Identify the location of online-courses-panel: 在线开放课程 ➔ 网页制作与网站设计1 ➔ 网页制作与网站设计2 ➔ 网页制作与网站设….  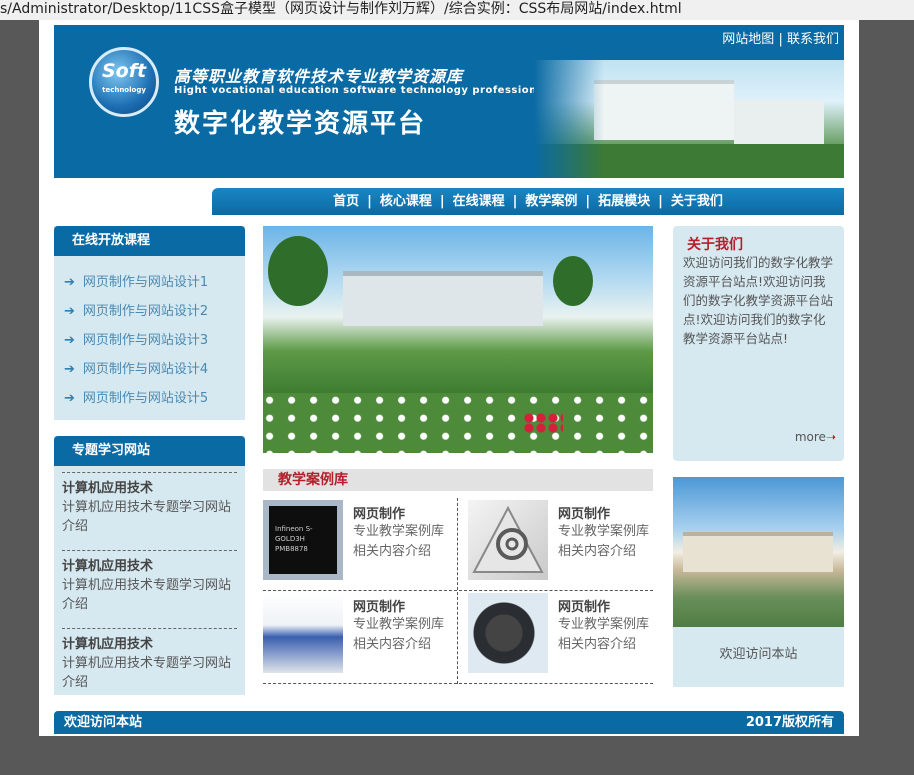
(149, 323).